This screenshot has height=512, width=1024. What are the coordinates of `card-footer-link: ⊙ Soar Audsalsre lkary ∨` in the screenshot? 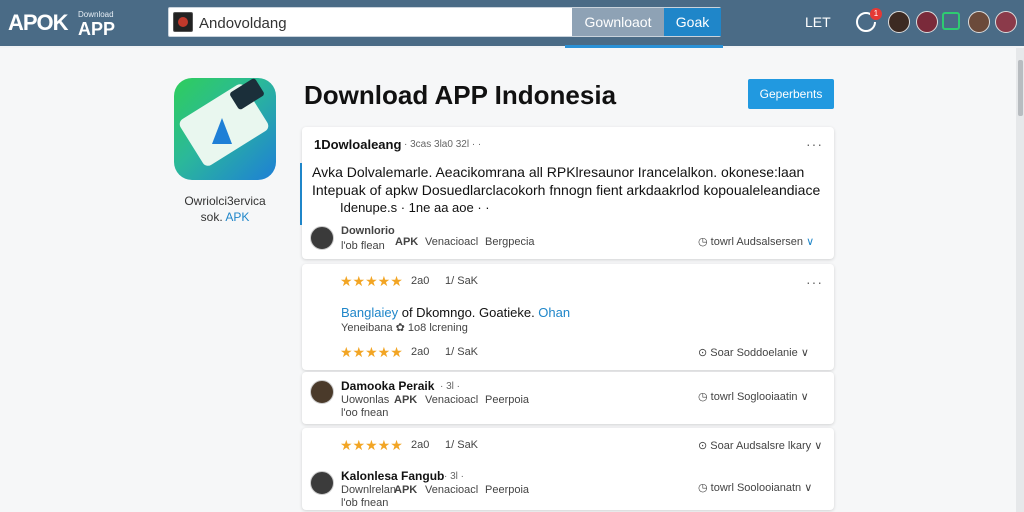 It's located at (760, 445).